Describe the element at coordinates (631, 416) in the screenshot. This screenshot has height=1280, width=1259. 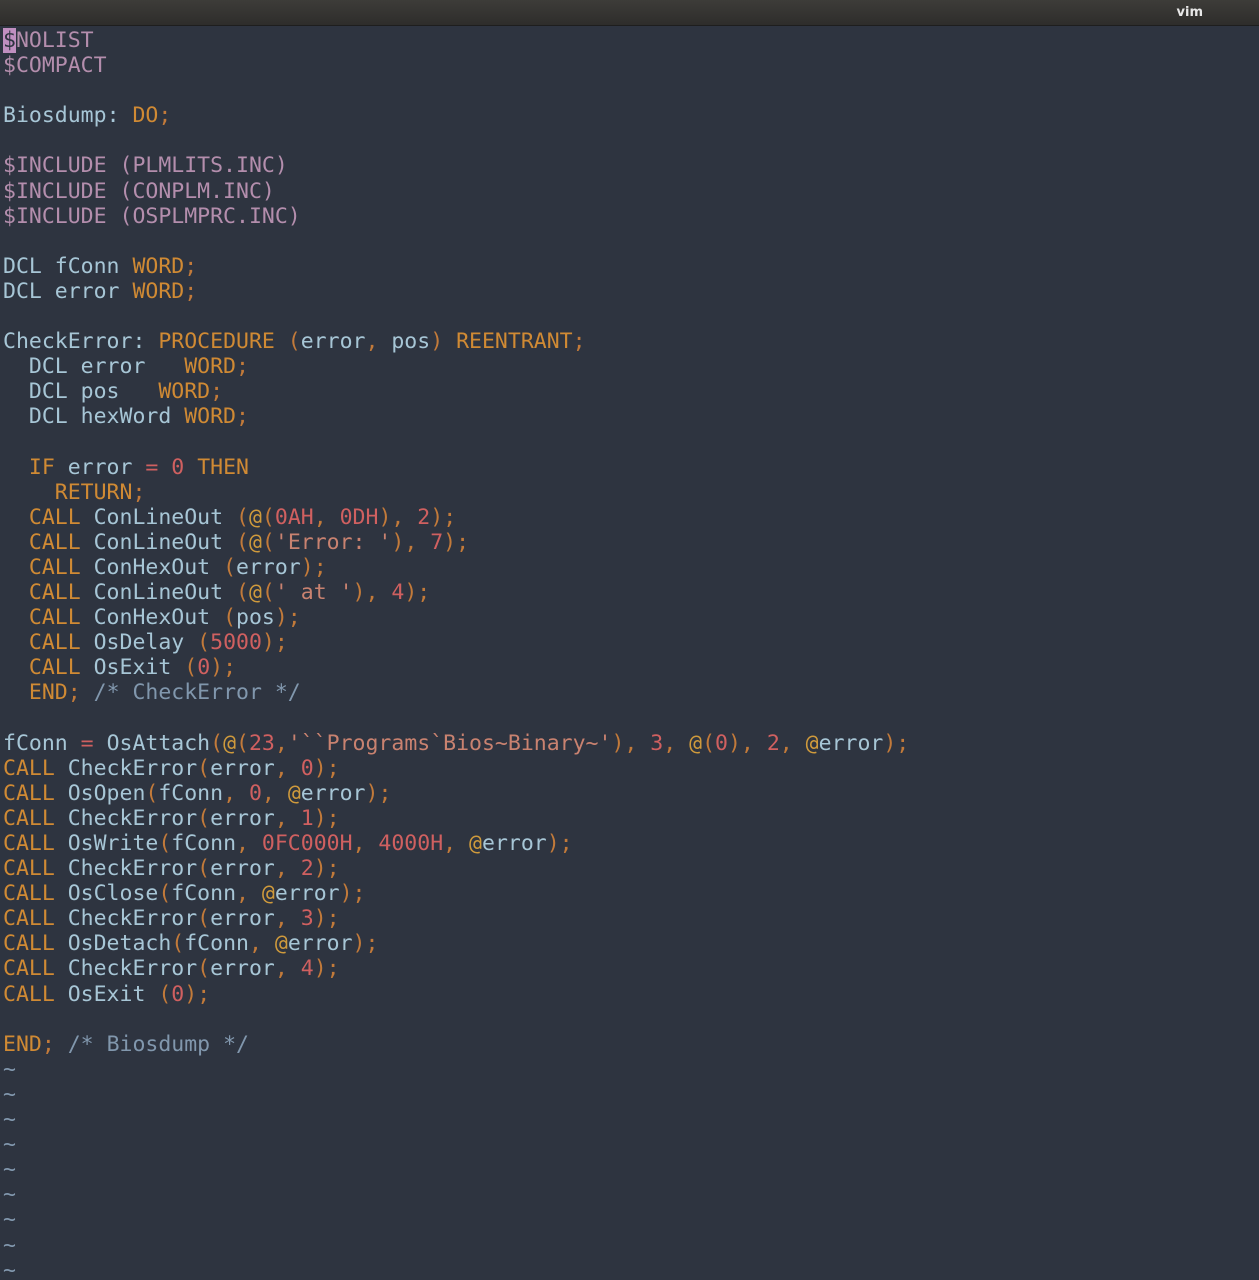
I see `code-line: DCL hexWord WORD;` at that location.